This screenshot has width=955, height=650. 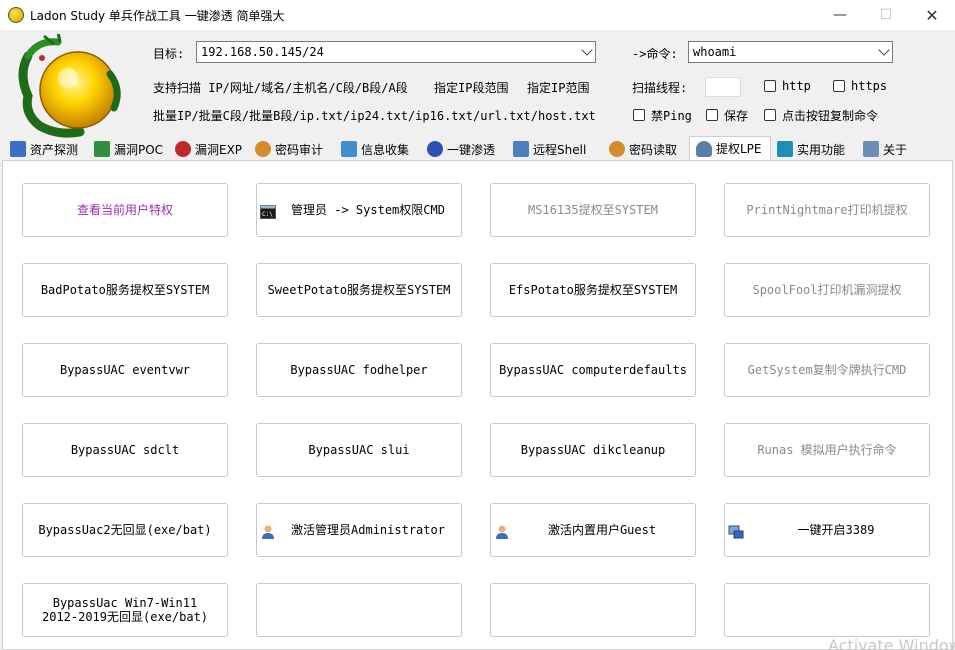 I want to click on remote-desktop-icon, so click(x=736, y=532).